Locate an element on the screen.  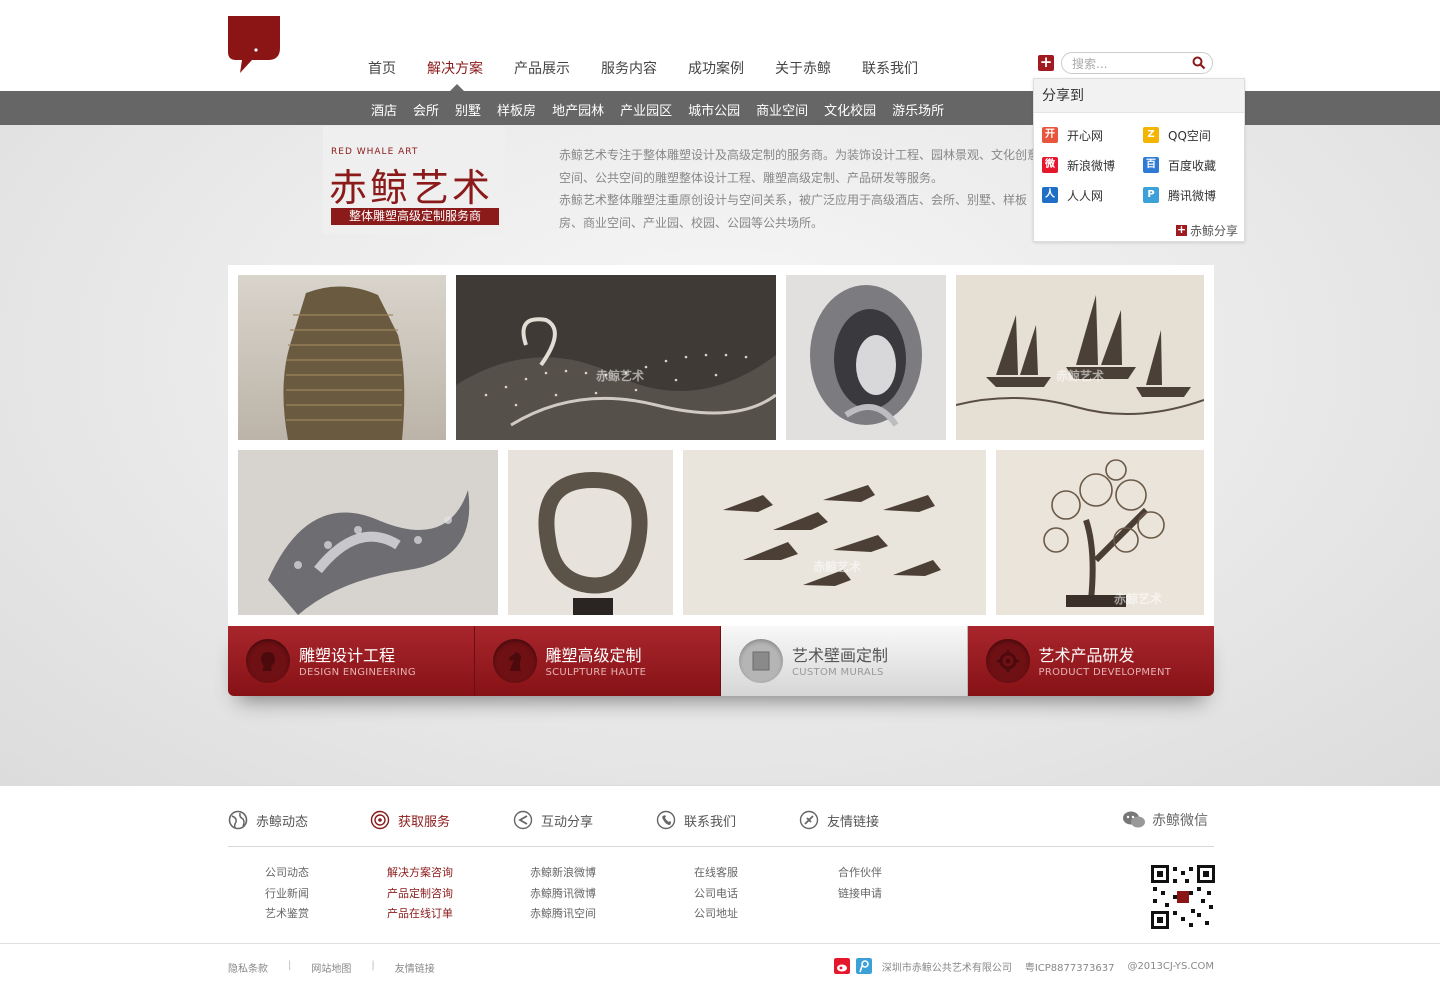
nav-cases: 成功案例 is located at coordinates (716, 68).